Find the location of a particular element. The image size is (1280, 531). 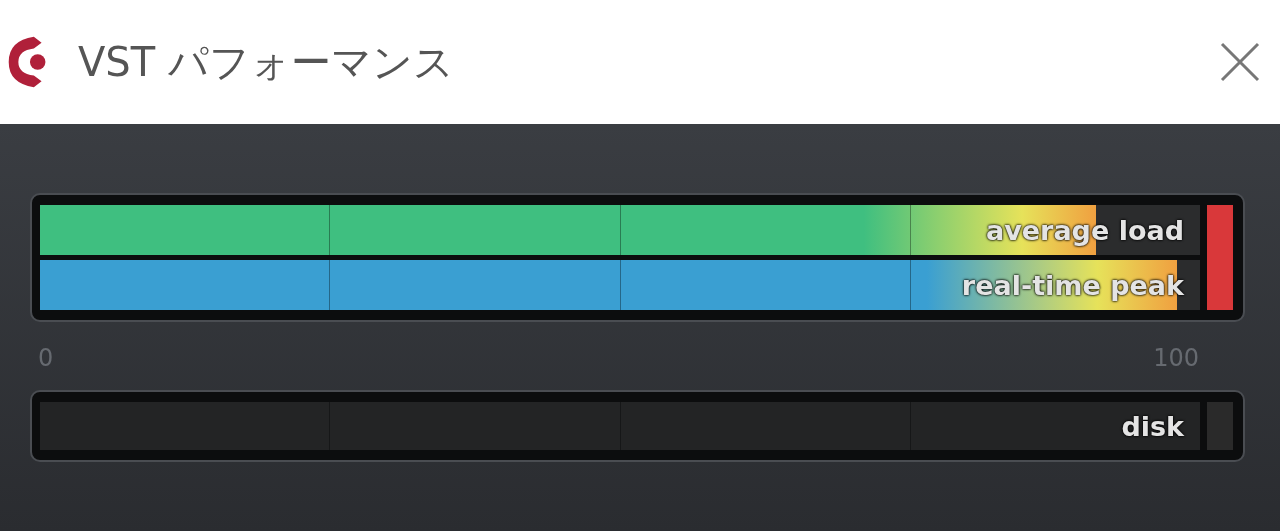

scale-label: 0 is located at coordinates (46, 358).